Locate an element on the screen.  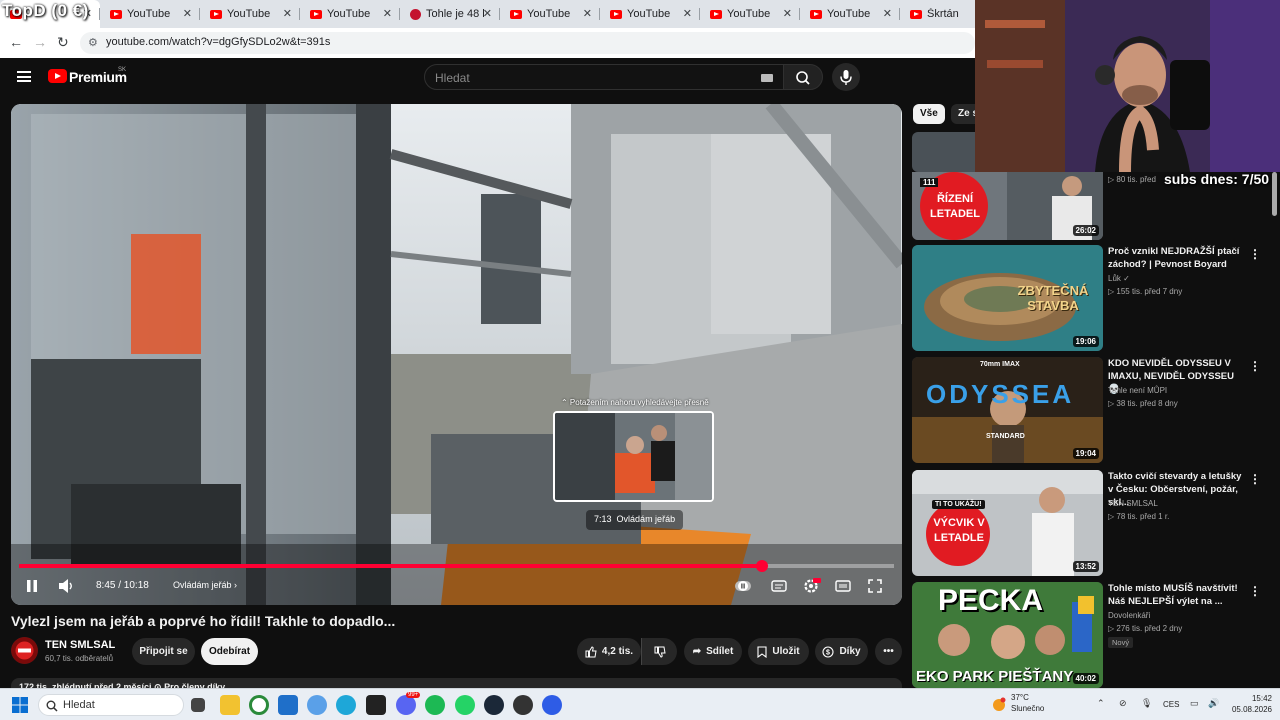
subtitles-icon is located at coordinates (779, 586).